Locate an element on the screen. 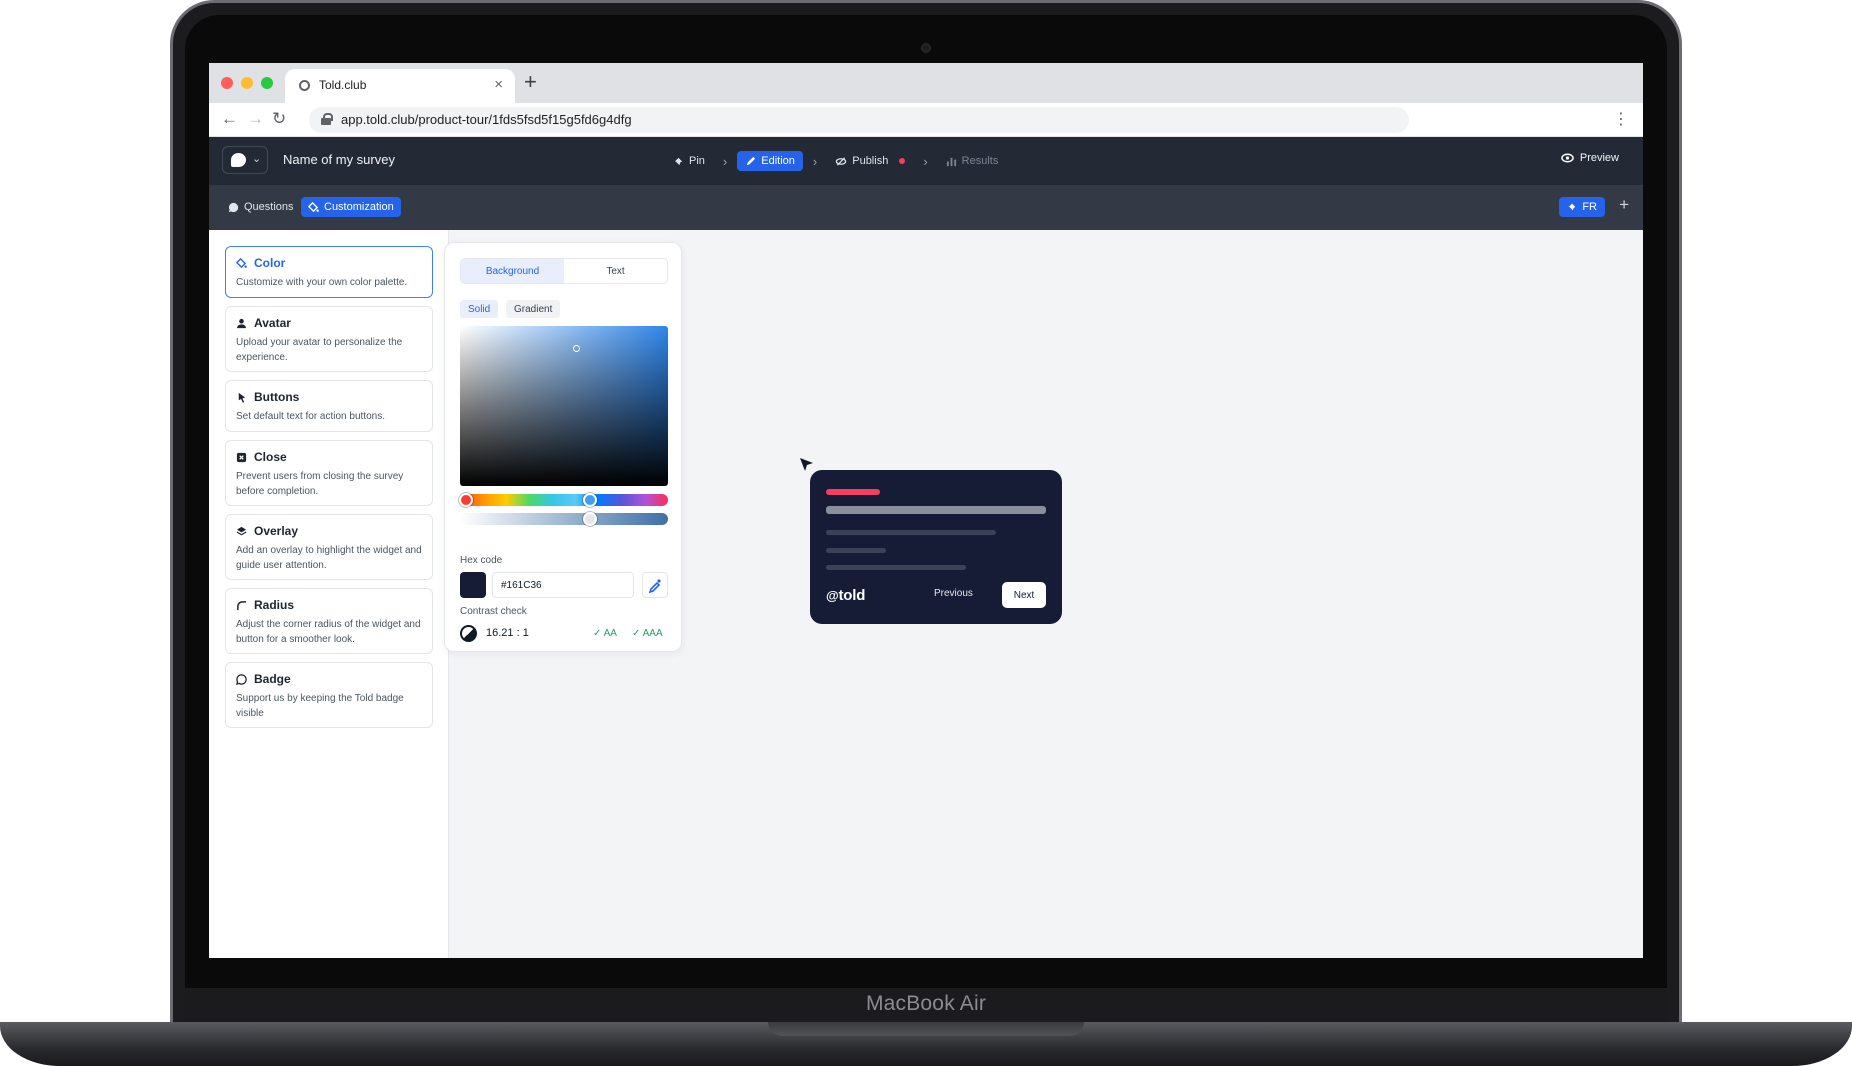  preview-label: Preview is located at coordinates (1599, 158).